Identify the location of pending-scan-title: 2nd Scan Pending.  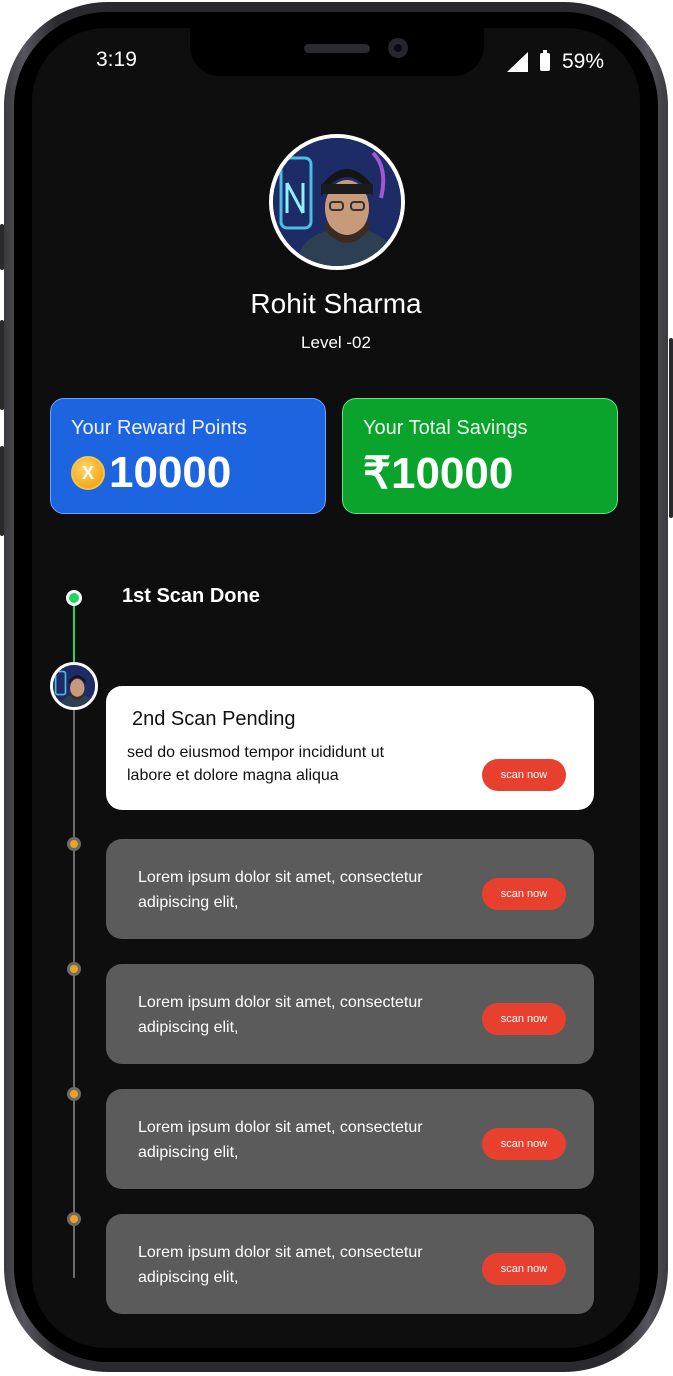
(214, 719).